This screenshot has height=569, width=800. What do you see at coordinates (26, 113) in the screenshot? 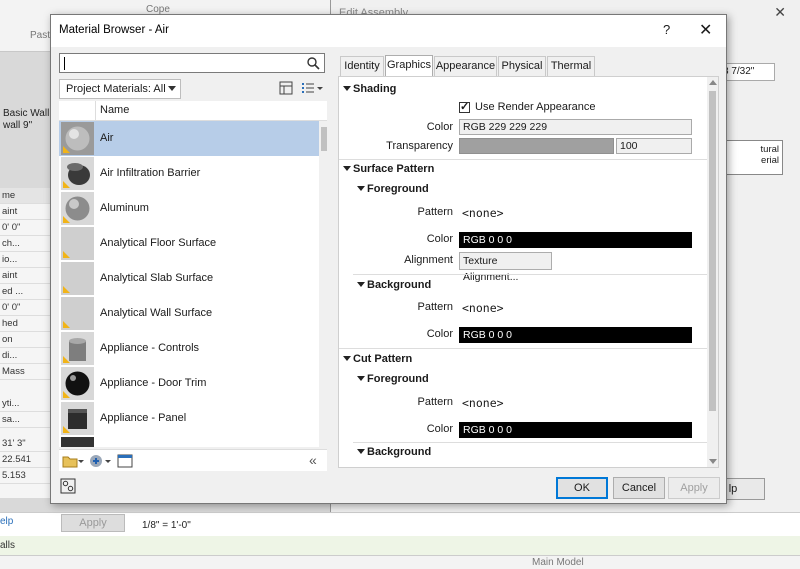
I see `type-name-line1: Basic Wall` at bounding box center [26, 113].